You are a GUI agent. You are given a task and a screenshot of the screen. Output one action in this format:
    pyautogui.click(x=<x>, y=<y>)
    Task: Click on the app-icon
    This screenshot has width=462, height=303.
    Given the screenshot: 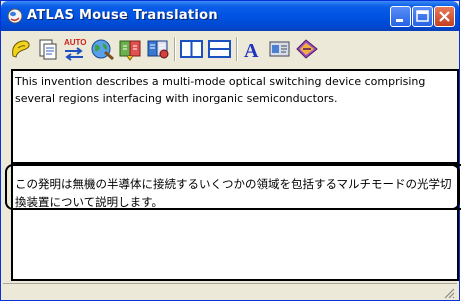 What is the action you would take?
    pyautogui.click(x=15, y=16)
    